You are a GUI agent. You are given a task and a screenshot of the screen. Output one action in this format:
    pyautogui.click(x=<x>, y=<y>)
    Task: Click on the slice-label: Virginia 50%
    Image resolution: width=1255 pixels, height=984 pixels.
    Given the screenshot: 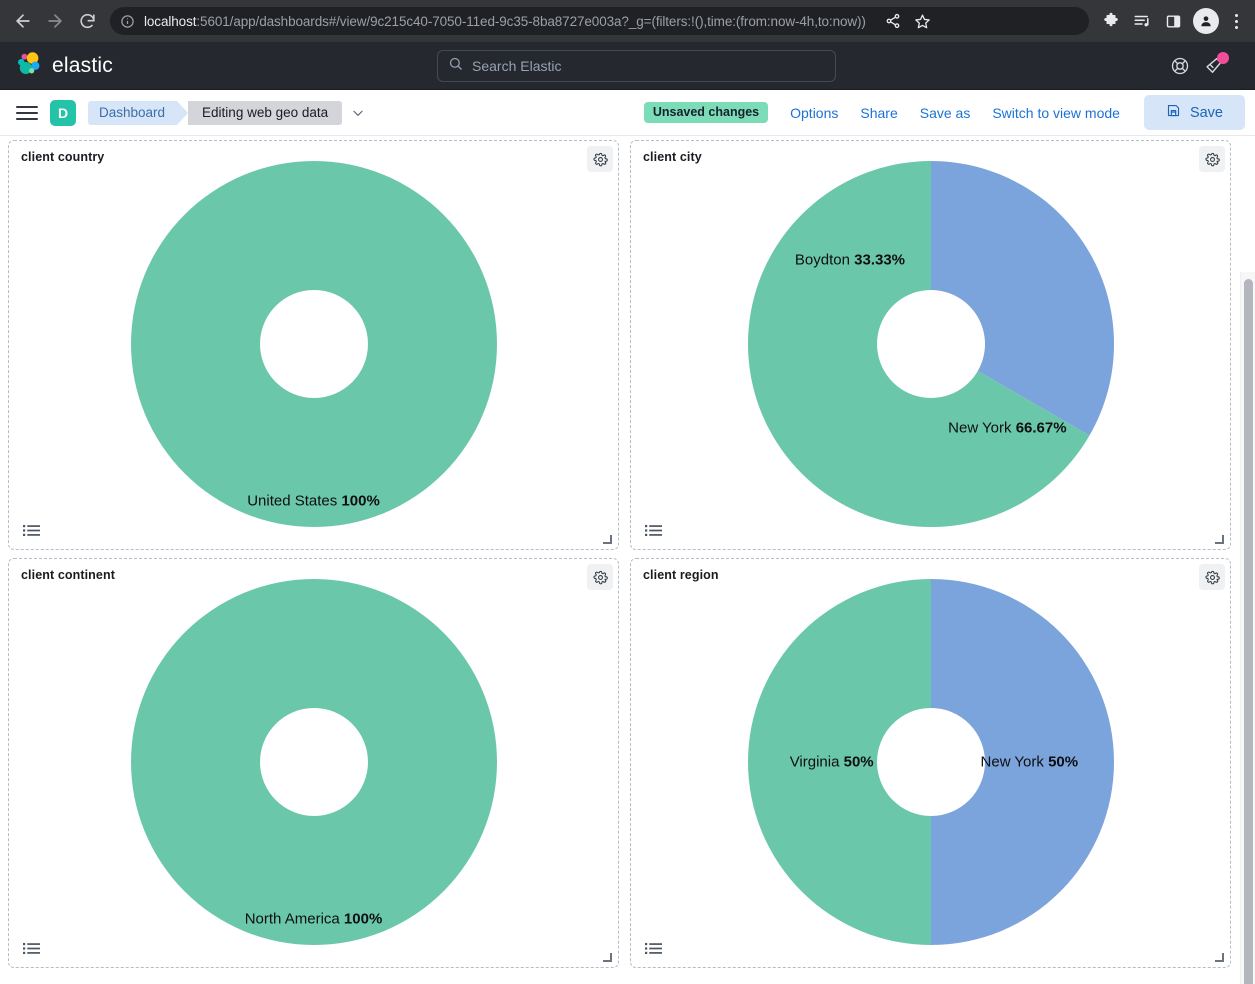 What is the action you would take?
    pyautogui.click(x=831, y=762)
    